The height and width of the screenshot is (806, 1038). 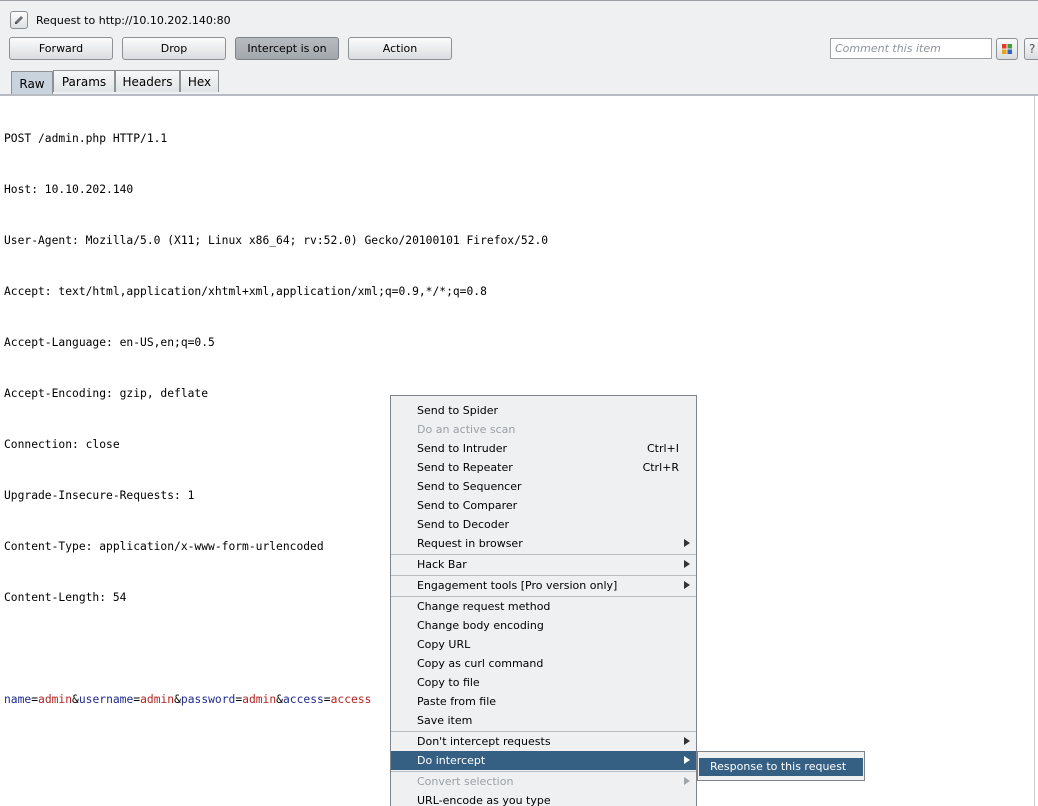 What do you see at coordinates (543, 505) in the screenshot?
I see `menu-item-send-to-comparer: Send to Comparer` at bounding box center [543, 505].